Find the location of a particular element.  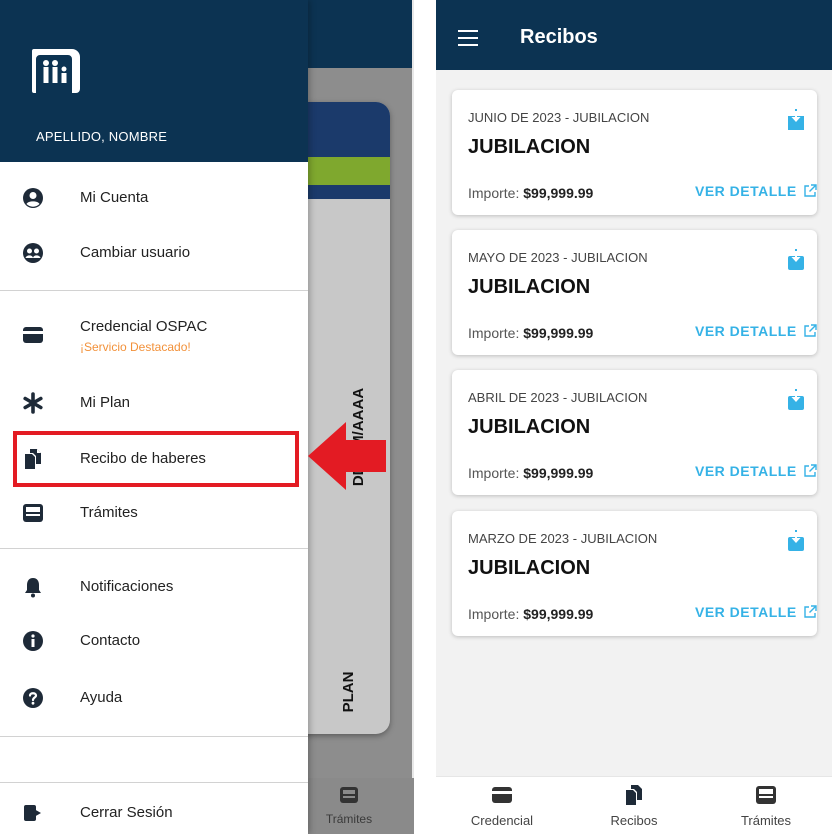

featured-service-label: ¡Servicio Destacado! is located at coordinates (135, 347).